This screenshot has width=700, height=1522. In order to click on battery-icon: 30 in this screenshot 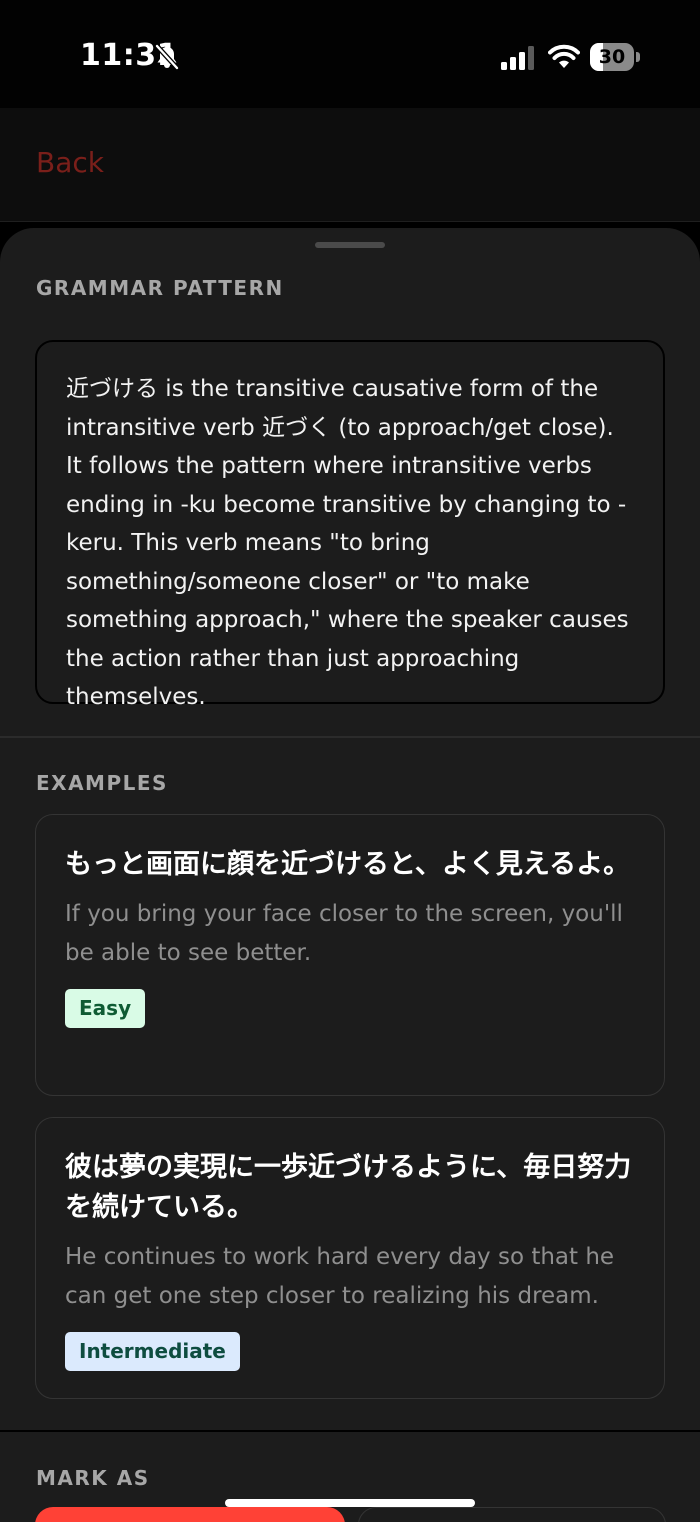, I will do `click(615, 57)`.